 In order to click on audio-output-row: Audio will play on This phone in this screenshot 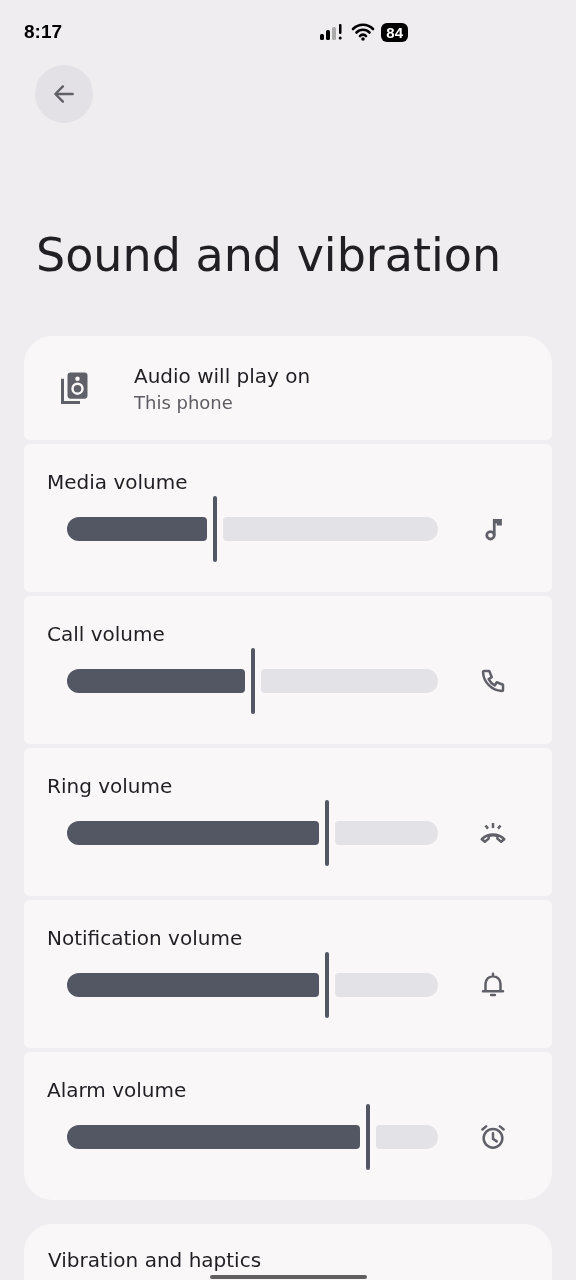, I will do `click(288, 388)`.